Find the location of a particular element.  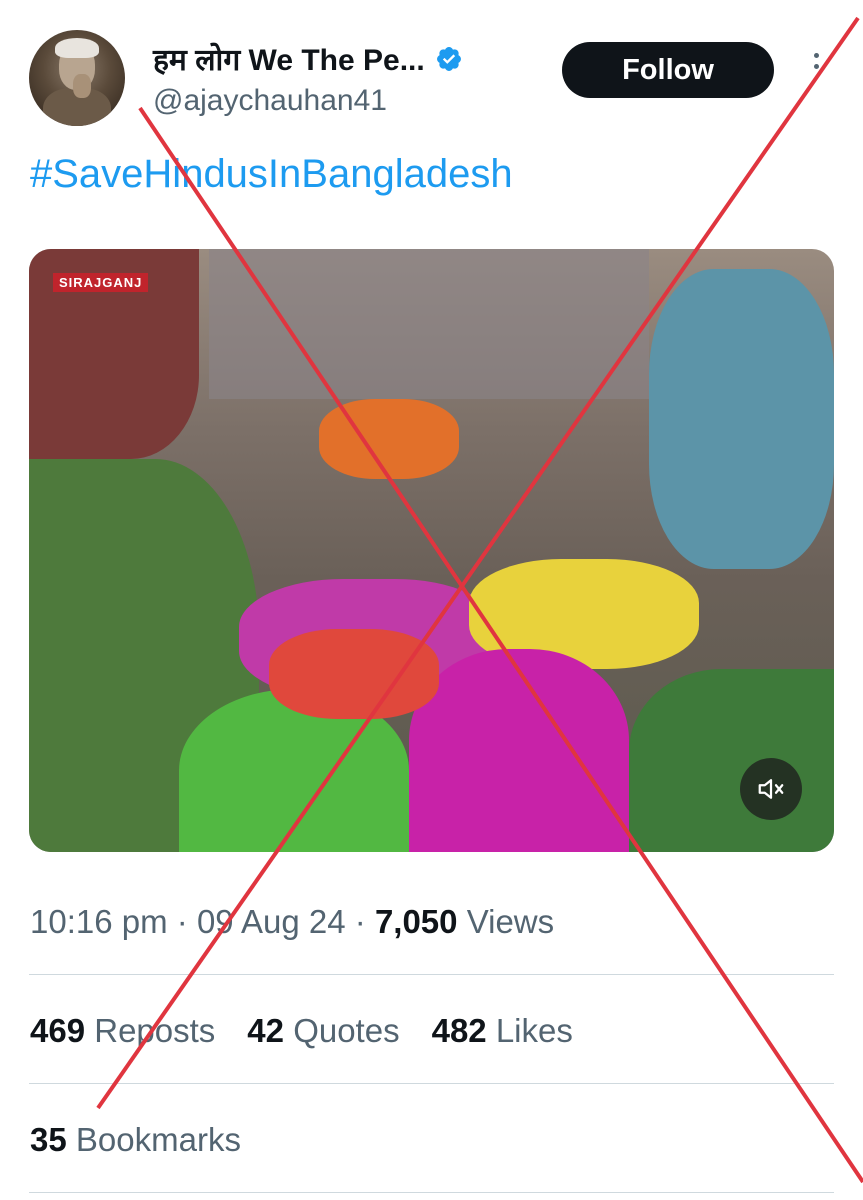

engagement-stats: 469 Reposts 42 Quotes 482 Likes is located at coordinates (301, 1031).